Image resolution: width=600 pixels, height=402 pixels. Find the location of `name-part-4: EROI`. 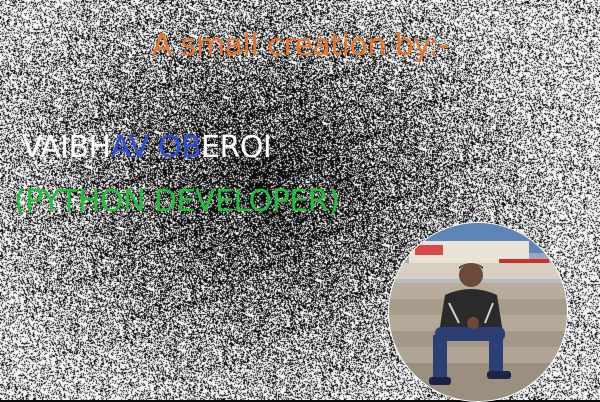

name-part-4: EROI is located at coordinates (236, 147).